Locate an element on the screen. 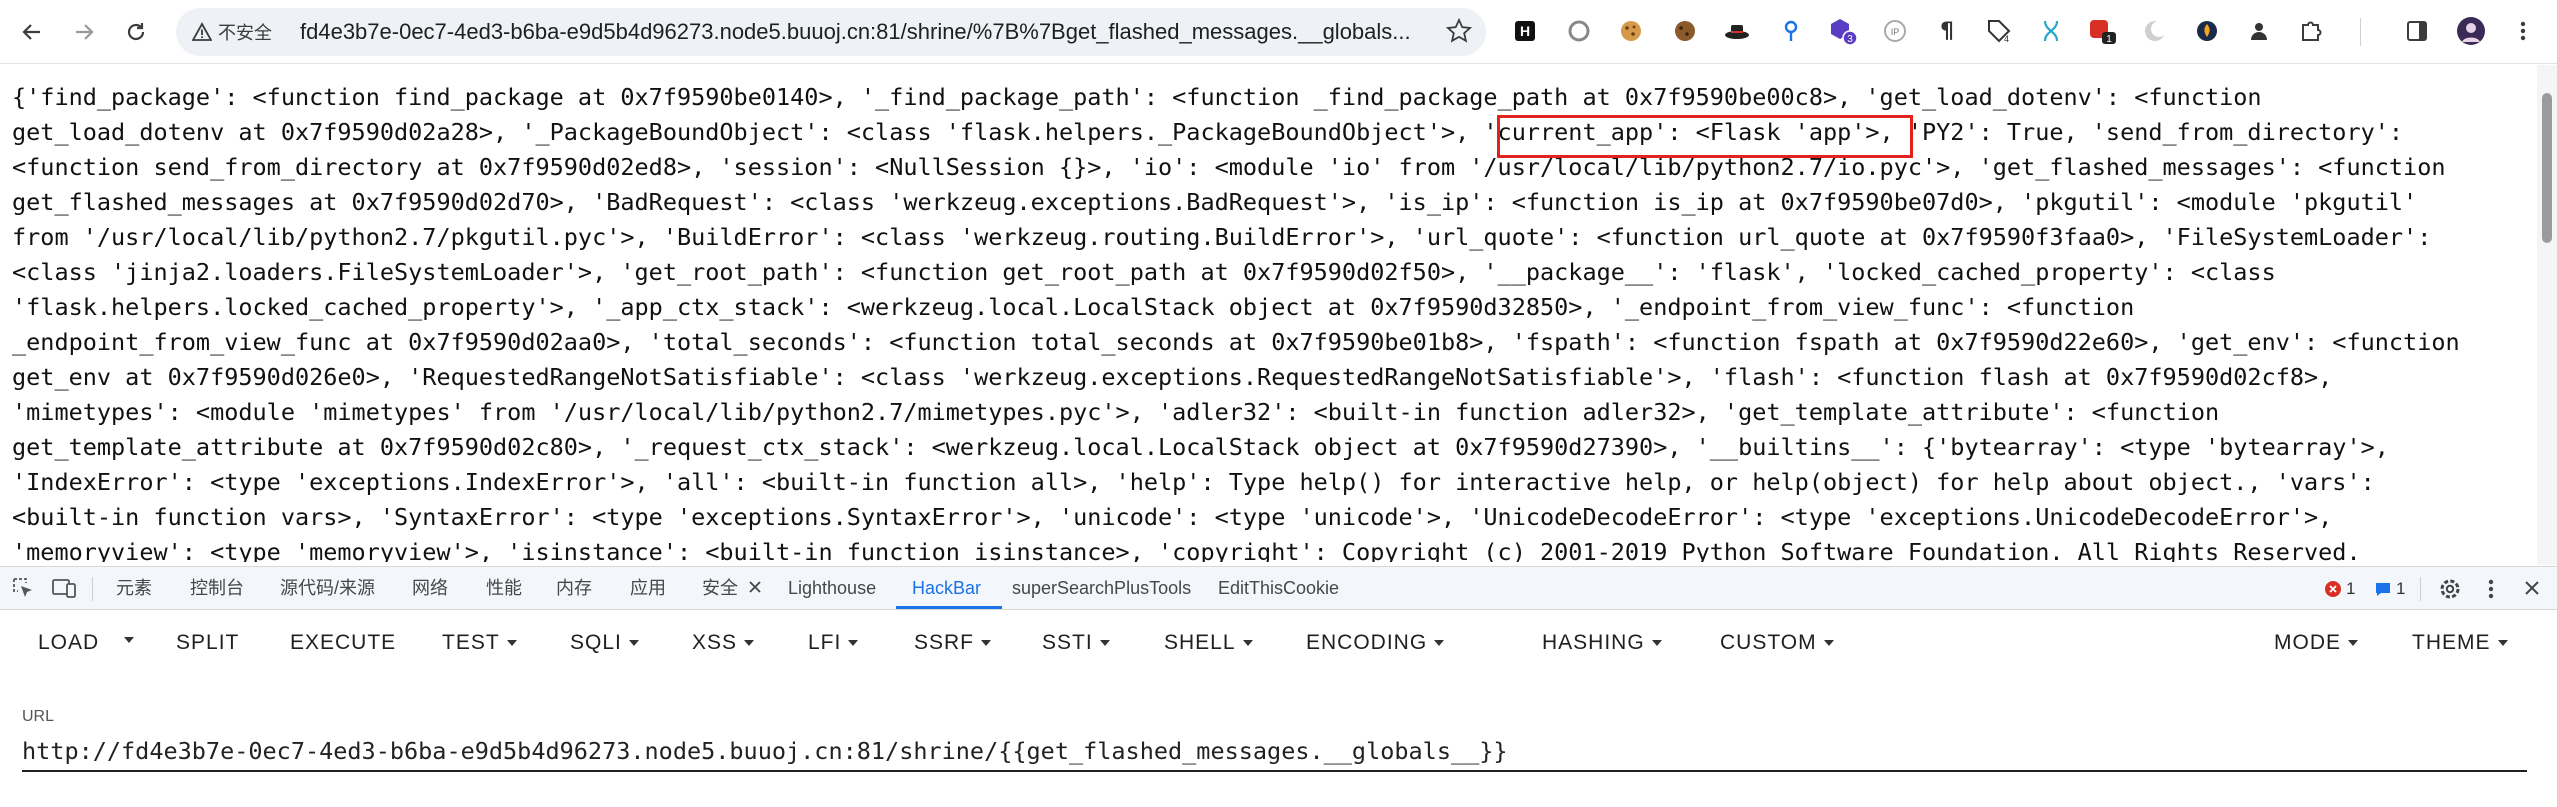  ssrf-menu-label: SSRF is located at coordinates (944, 642).